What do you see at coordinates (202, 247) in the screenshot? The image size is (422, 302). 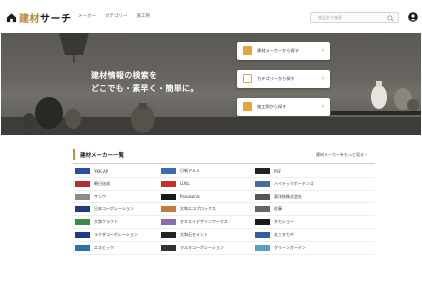 I see `maker-name: マルキコーポレーション` at bounding box center [202, 247].